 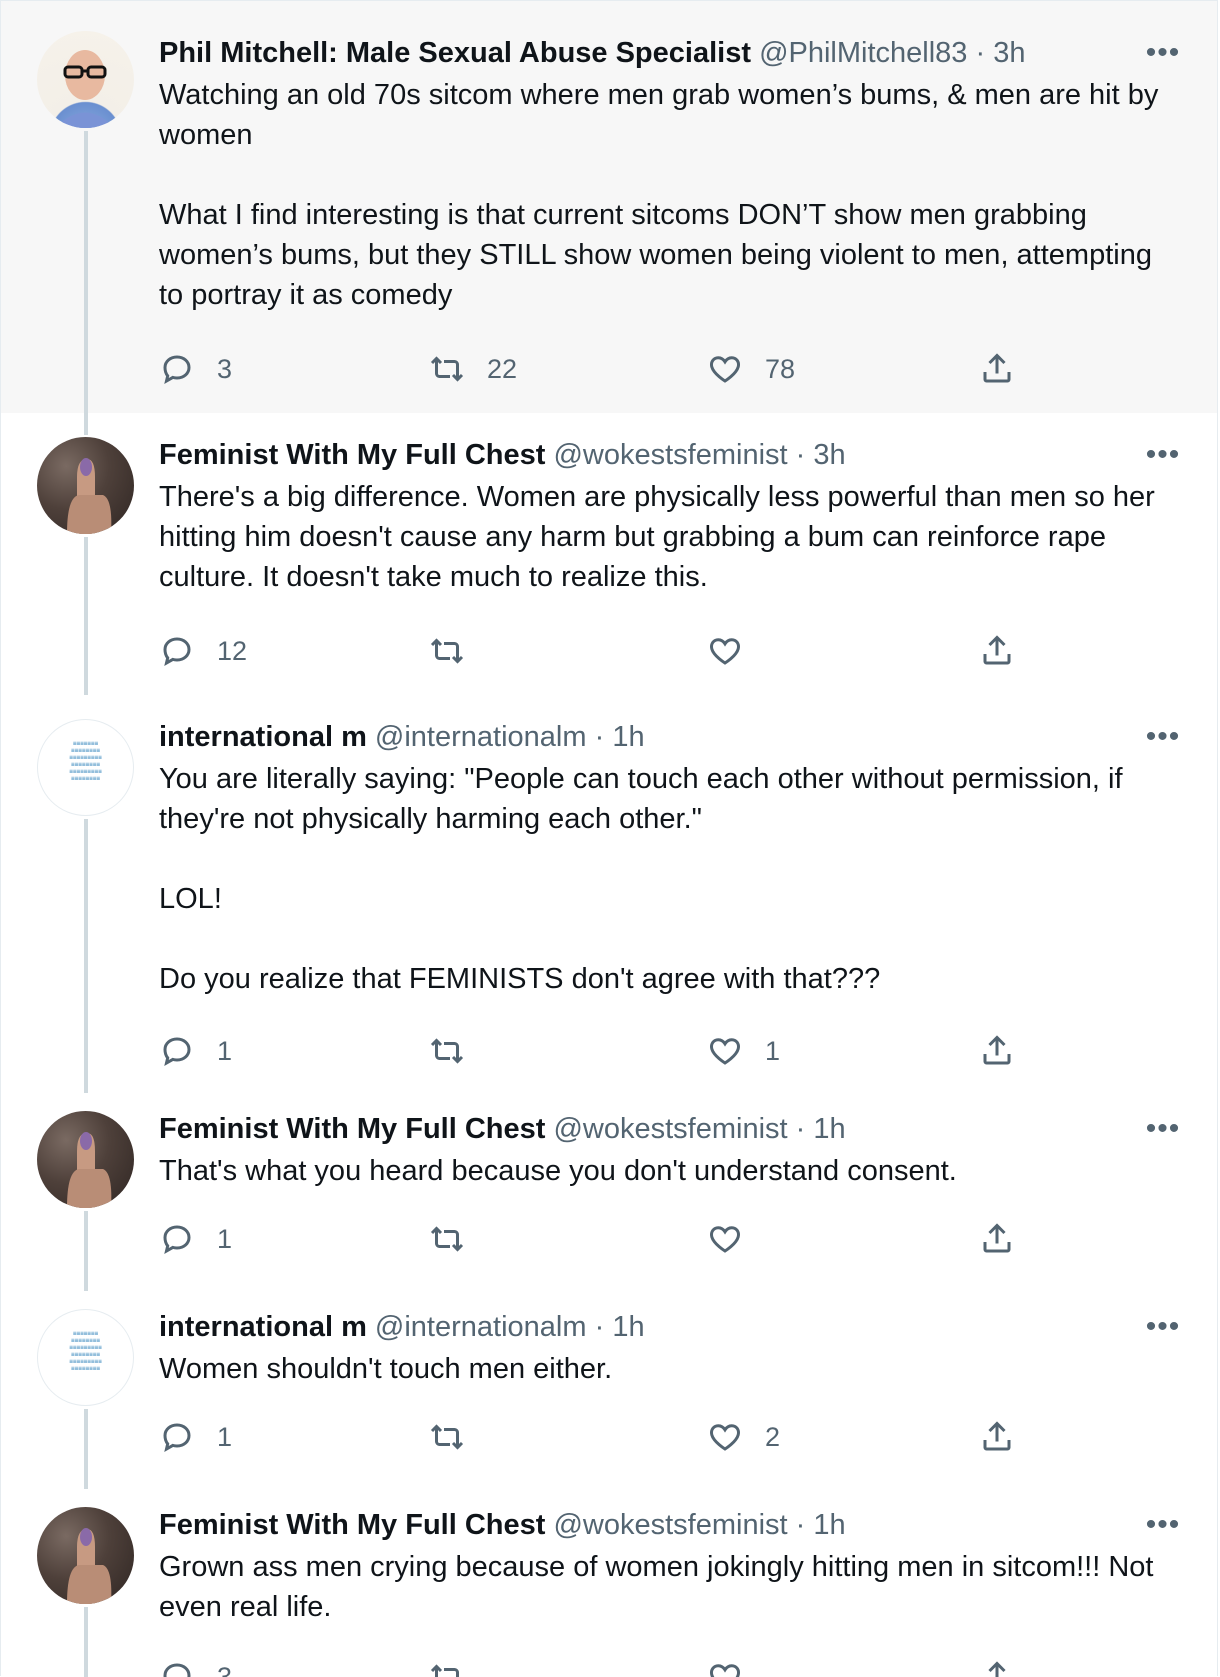 What do you see at coordinates (232, 651) in the screenshot?
I see `reply-count: 12` at bounding box center [232, 651].